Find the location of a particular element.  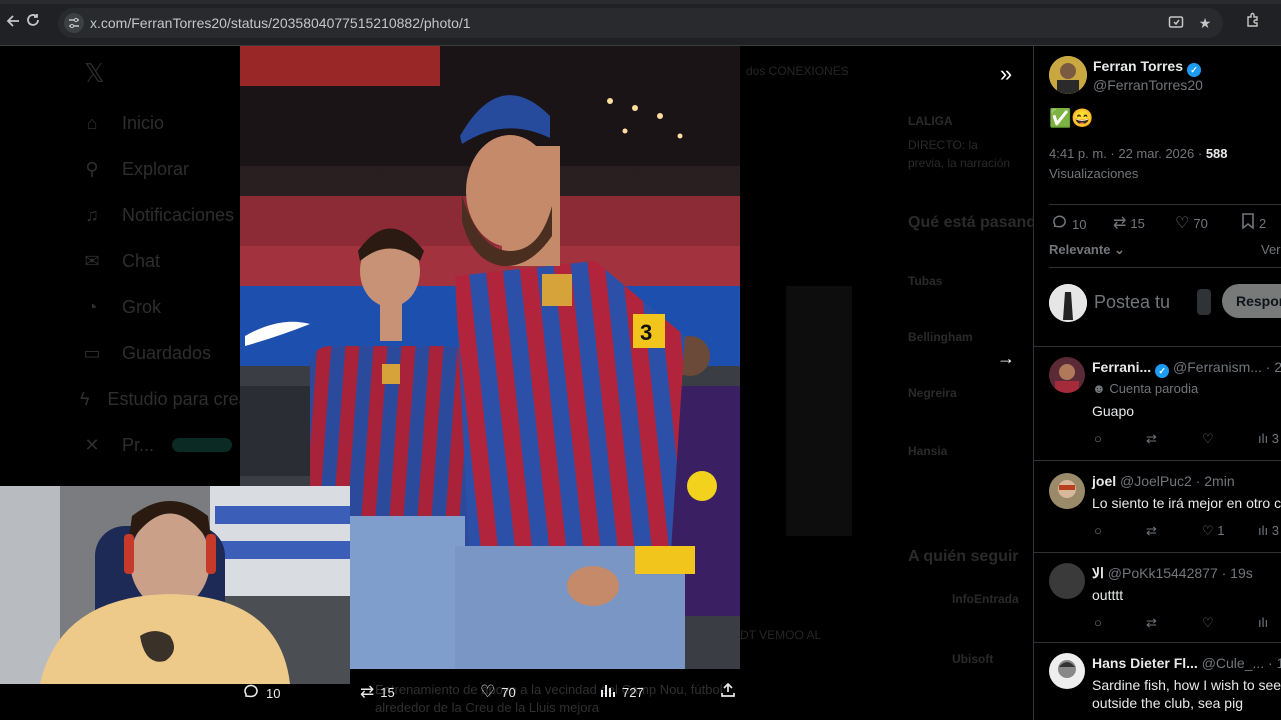

premium-badge is located at coordinates (202, 445).